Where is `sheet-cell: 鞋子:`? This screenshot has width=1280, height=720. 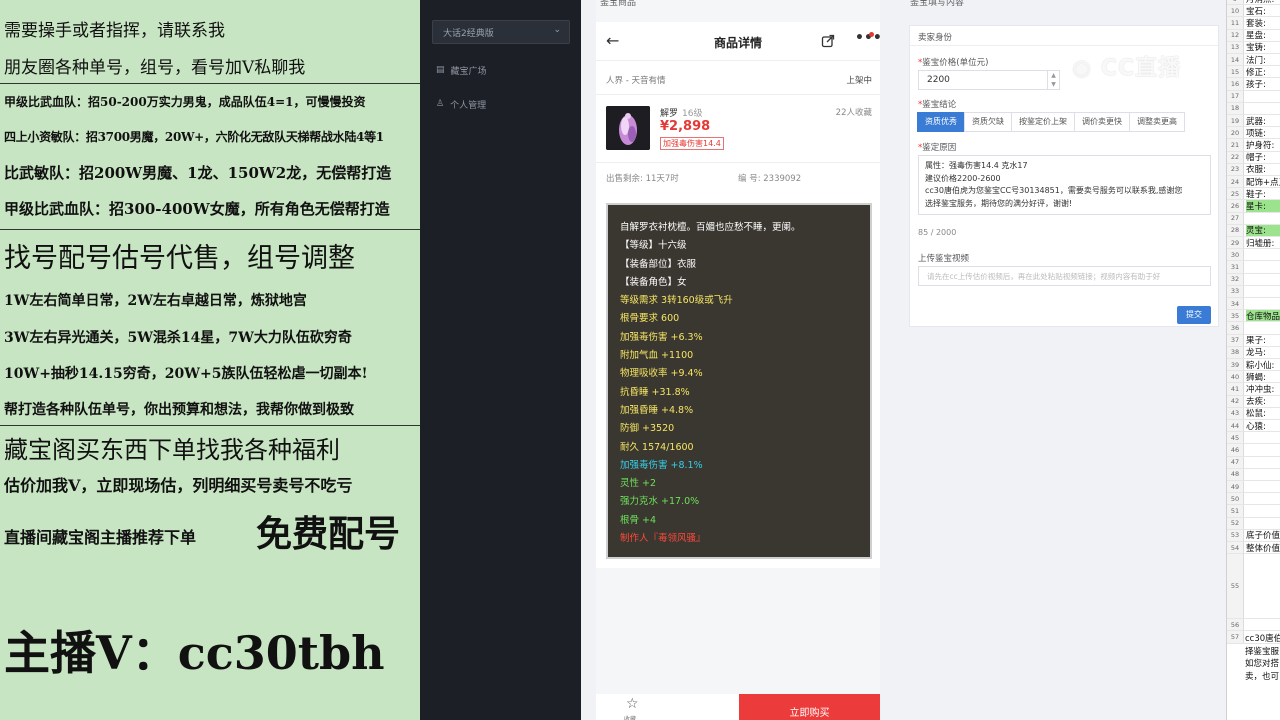 sheet-cell: 鞋子: is located at coordinates (1263, 194).